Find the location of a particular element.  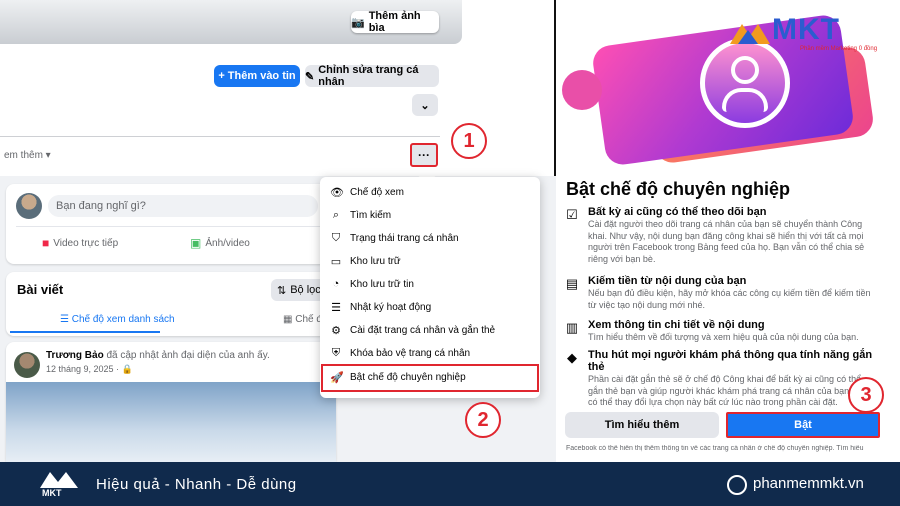

footer-tagline: Hiệu quả - Nhanh - Dễ dùng is located at coordinates (196, 484).